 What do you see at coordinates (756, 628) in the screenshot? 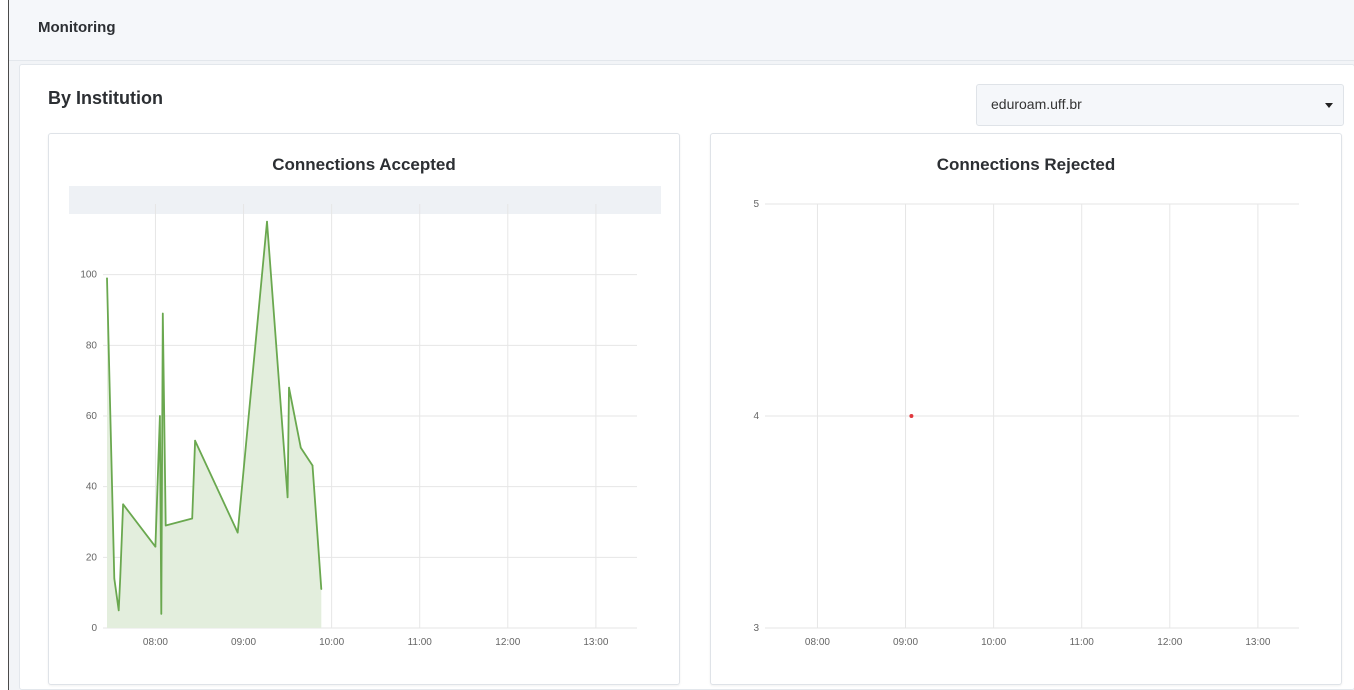
I see `y-tick-label: 3` at bounding box center [756, 628].